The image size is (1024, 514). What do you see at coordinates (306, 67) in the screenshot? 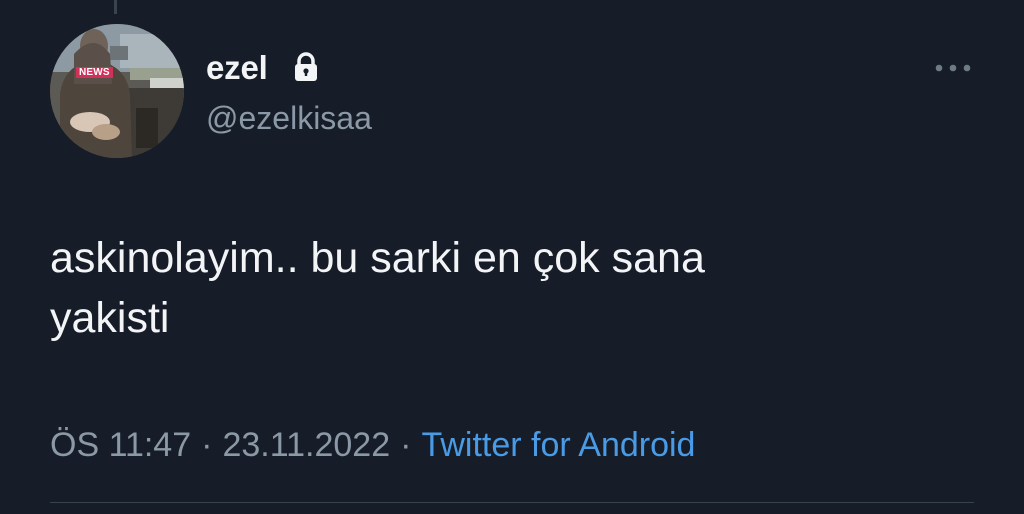
I see `lock-icon` at bounding box center [306, 67].